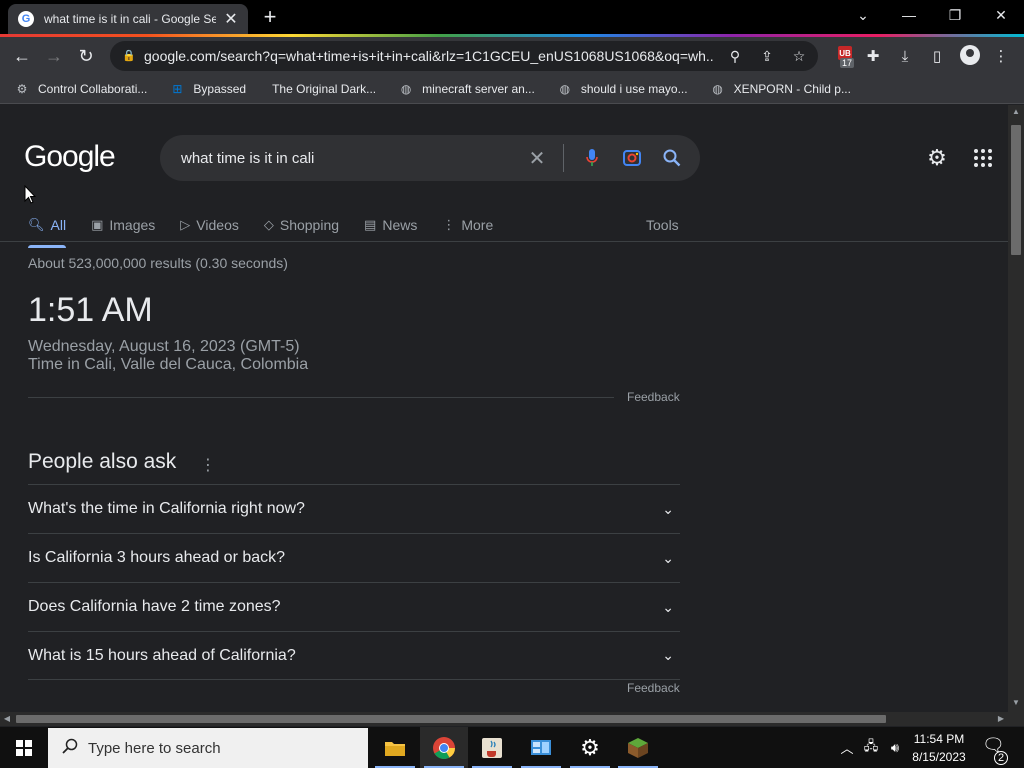 The width and height of the screenshot is (1024, 768). Describe the element at coordinates (123, 225) in the screenshot. I see `tab-images: ▣ Images` at that location.